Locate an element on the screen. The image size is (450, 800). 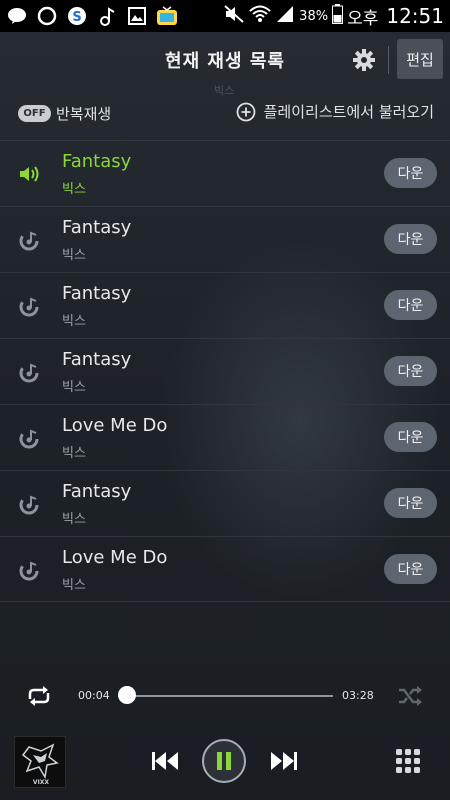
battery-percent: 38% is located at coordinates (314, 16).